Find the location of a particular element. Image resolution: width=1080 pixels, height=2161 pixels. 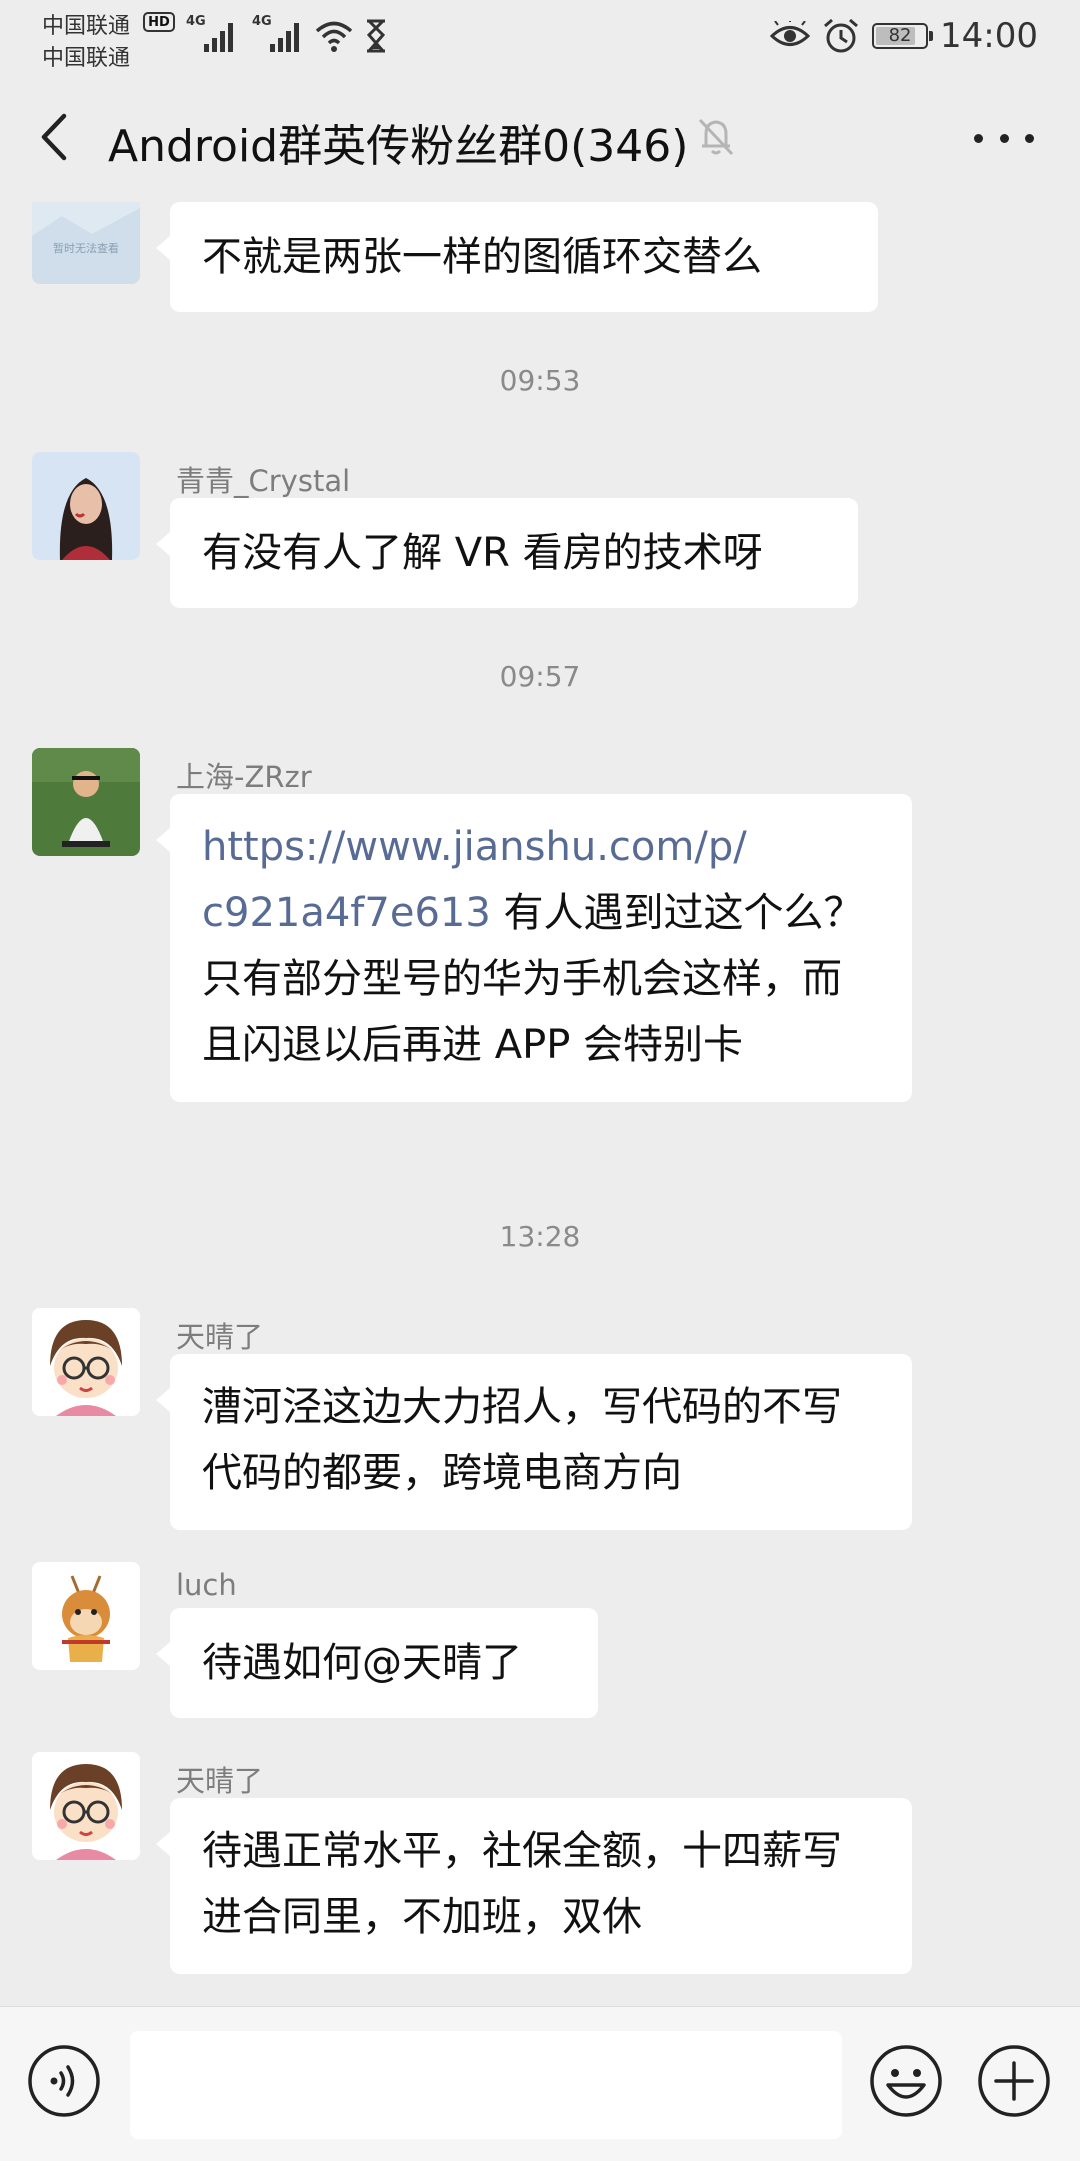

avatar-photo-woman is located at coordinates (86, 506).